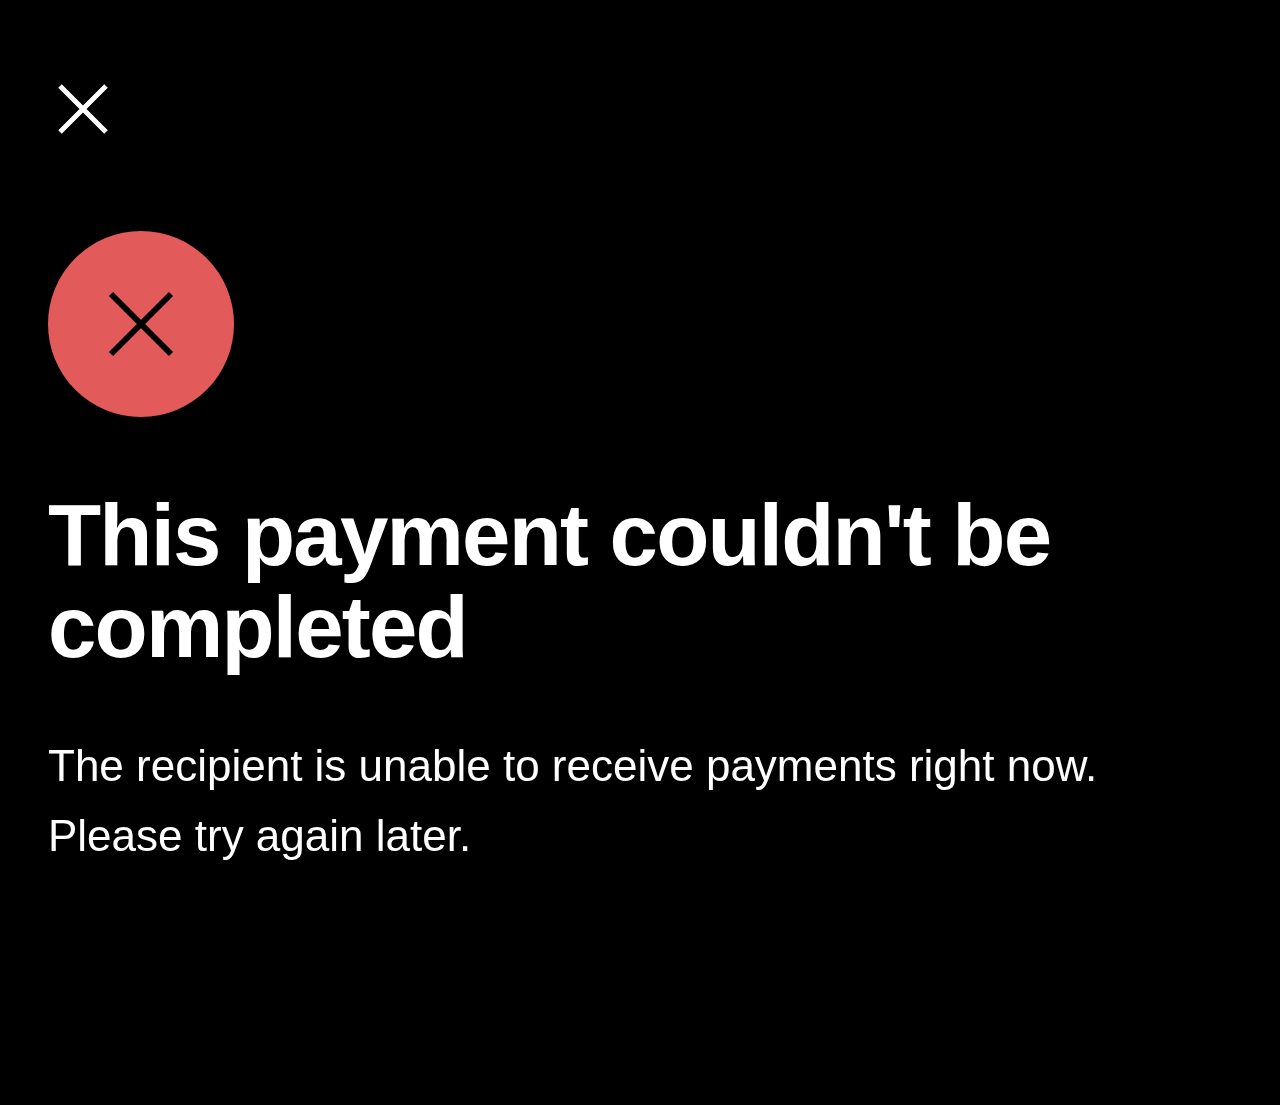 This screenshot has width=1280, height=1105. I want to click on close-icon, so click(83, 109).